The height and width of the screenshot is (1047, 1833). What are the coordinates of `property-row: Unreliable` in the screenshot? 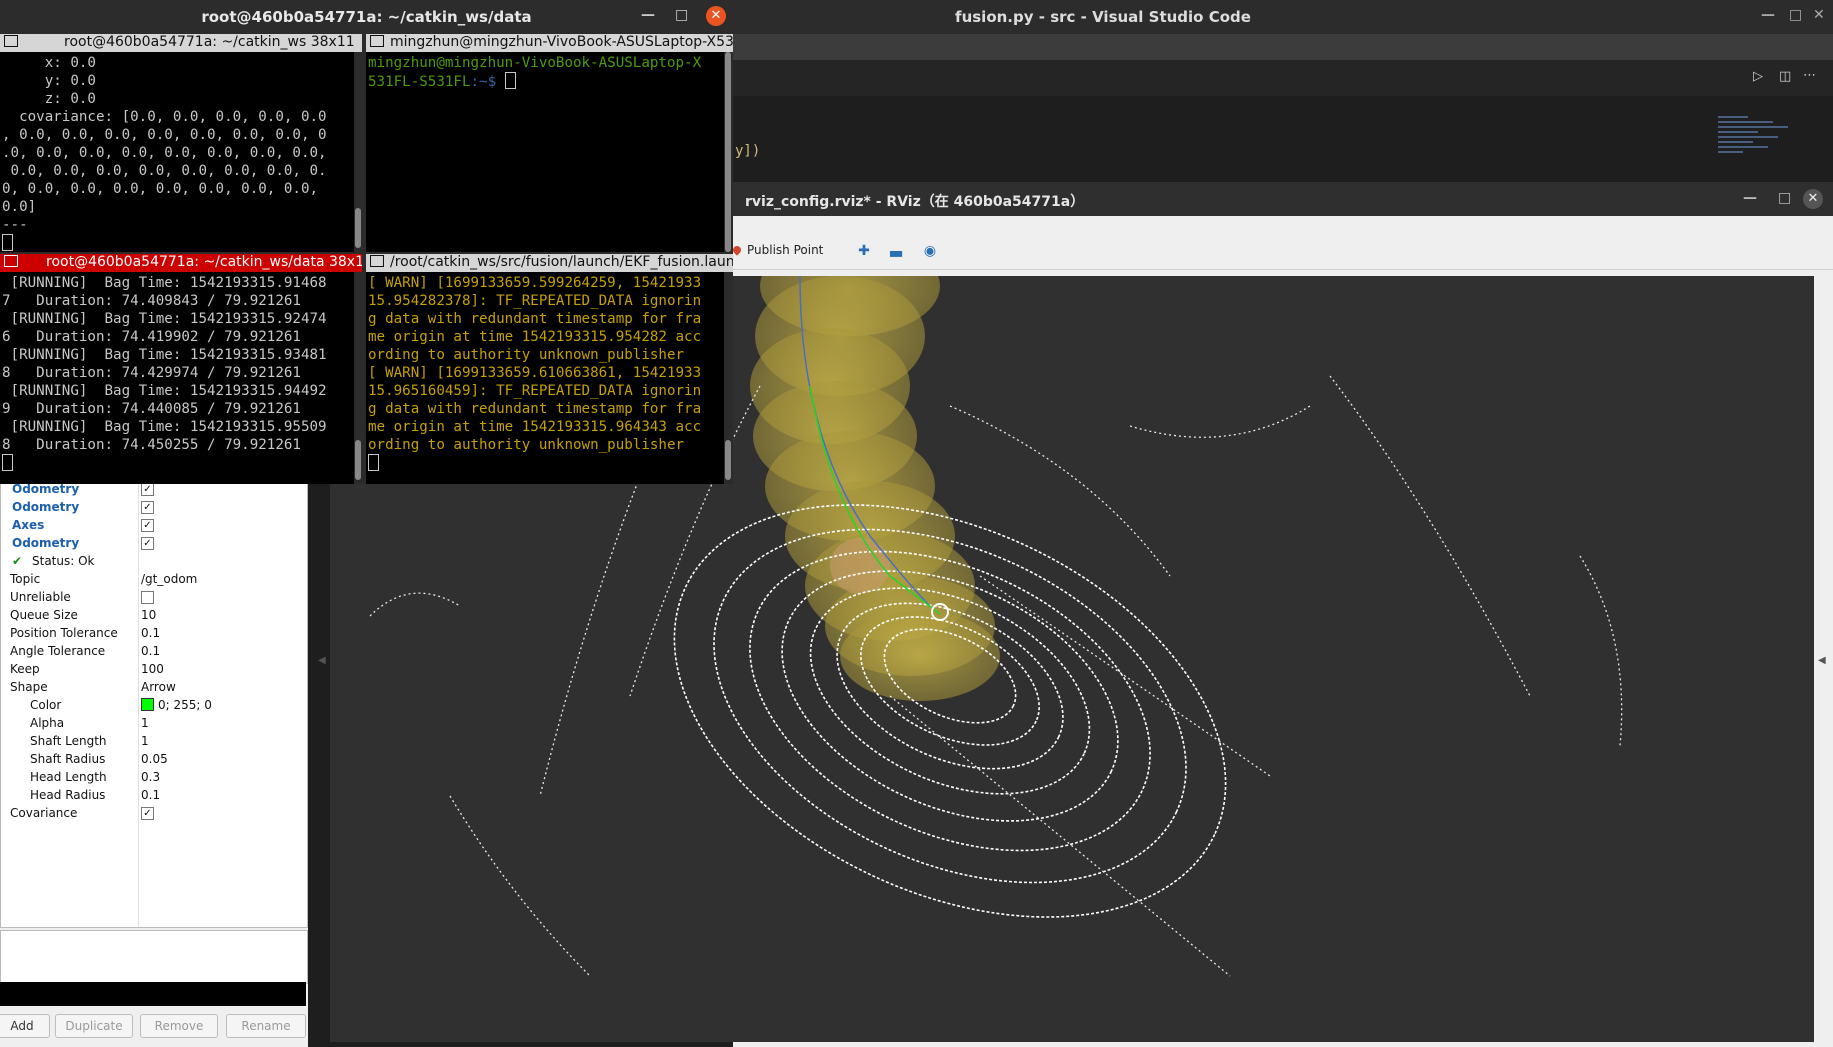 It's located at (154, 598).